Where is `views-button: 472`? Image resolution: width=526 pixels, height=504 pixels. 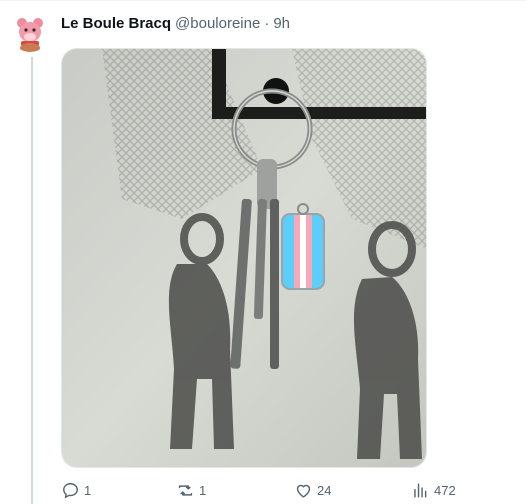
views-button: 472 is located at coordinates (433, 490).